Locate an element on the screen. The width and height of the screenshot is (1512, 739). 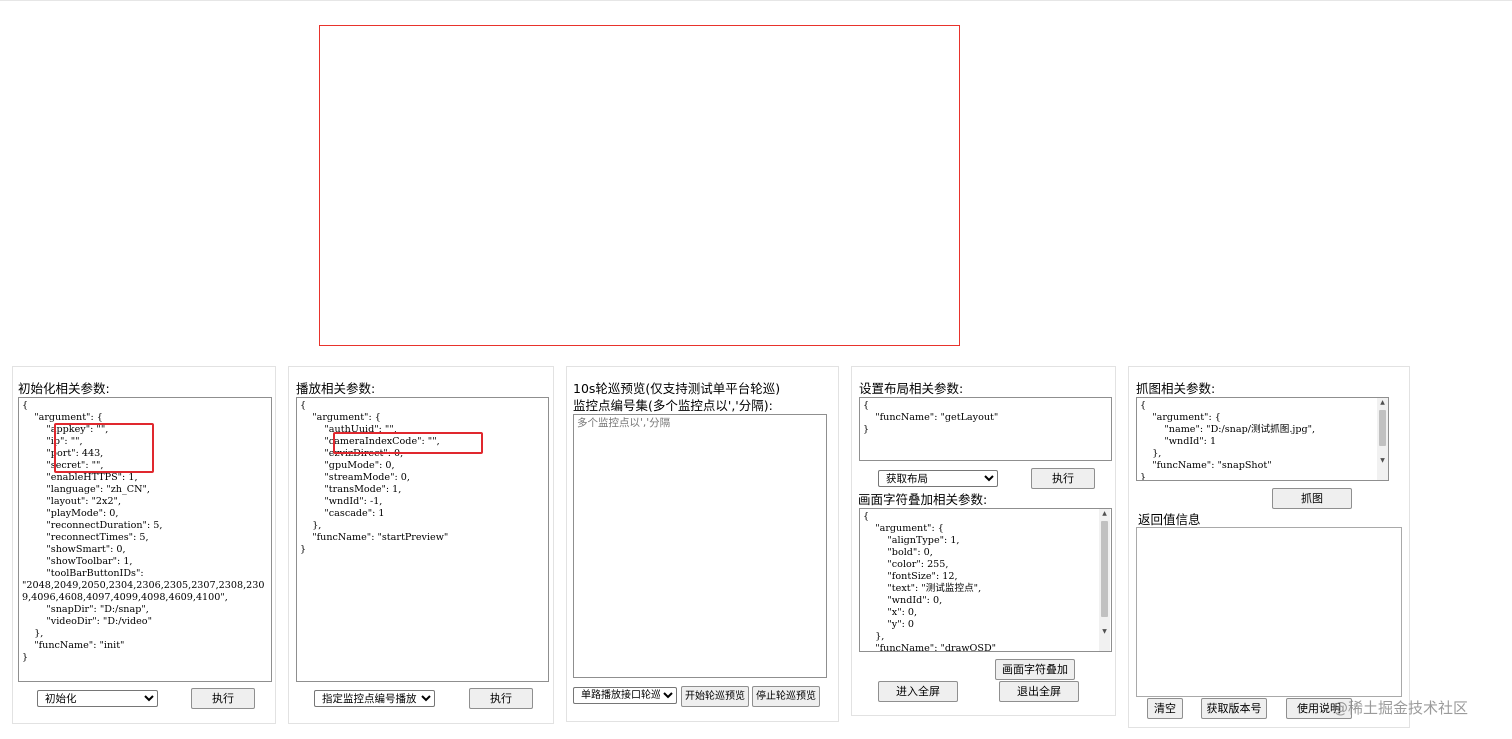
snap-button: 抓图 is located at coordinates (1312, 498).